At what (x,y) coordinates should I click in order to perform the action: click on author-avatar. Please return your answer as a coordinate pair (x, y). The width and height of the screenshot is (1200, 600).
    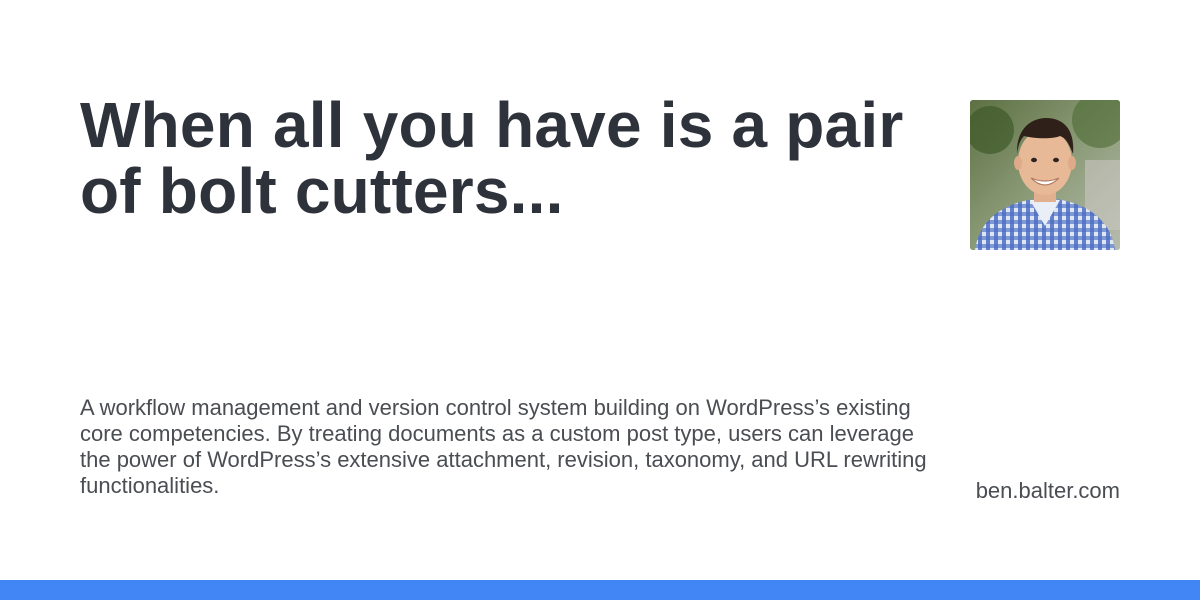
    Looking at the image, I should click on (1045, 175).